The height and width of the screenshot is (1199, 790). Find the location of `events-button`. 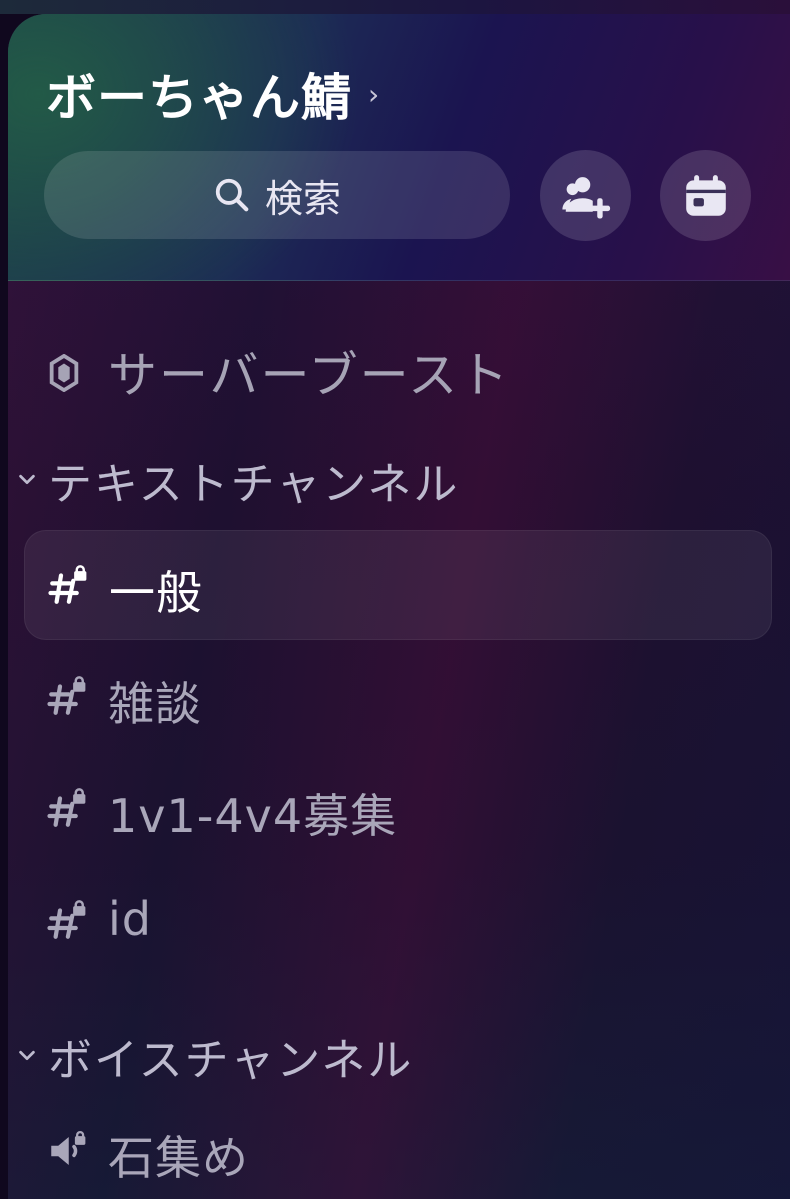

events-button is located at coordinates (705, 195).